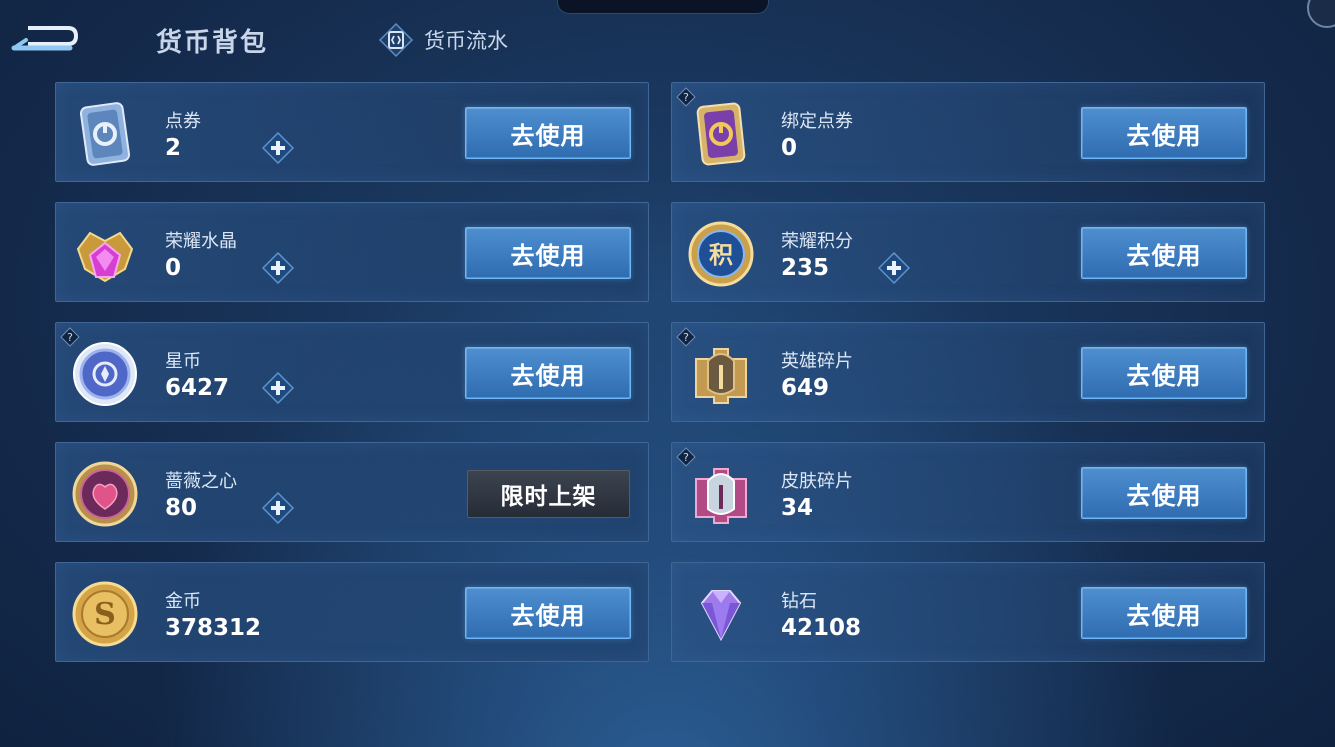 This screenshot has width=1335, height=747. Describe the element at coordinates (213, 628) in the screenshot. I see `currency-amount: 378312` at that location.